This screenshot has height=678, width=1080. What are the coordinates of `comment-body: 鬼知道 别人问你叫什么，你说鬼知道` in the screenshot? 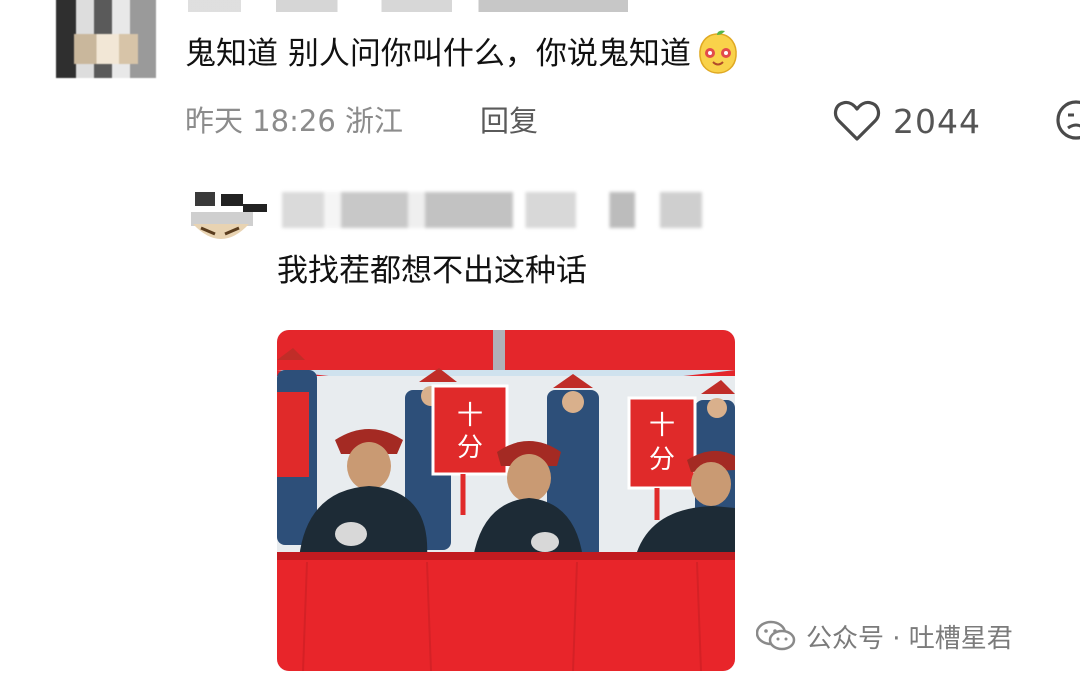 It's located at (463, 54).